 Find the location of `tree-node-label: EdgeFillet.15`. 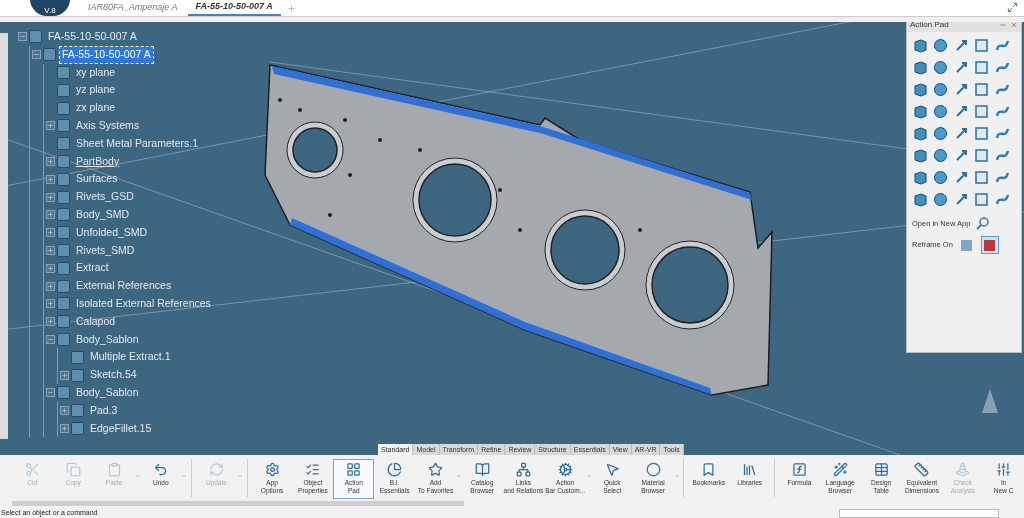

tree-node-label: EdgeFillet.15 is located at coordinates (121, 428).